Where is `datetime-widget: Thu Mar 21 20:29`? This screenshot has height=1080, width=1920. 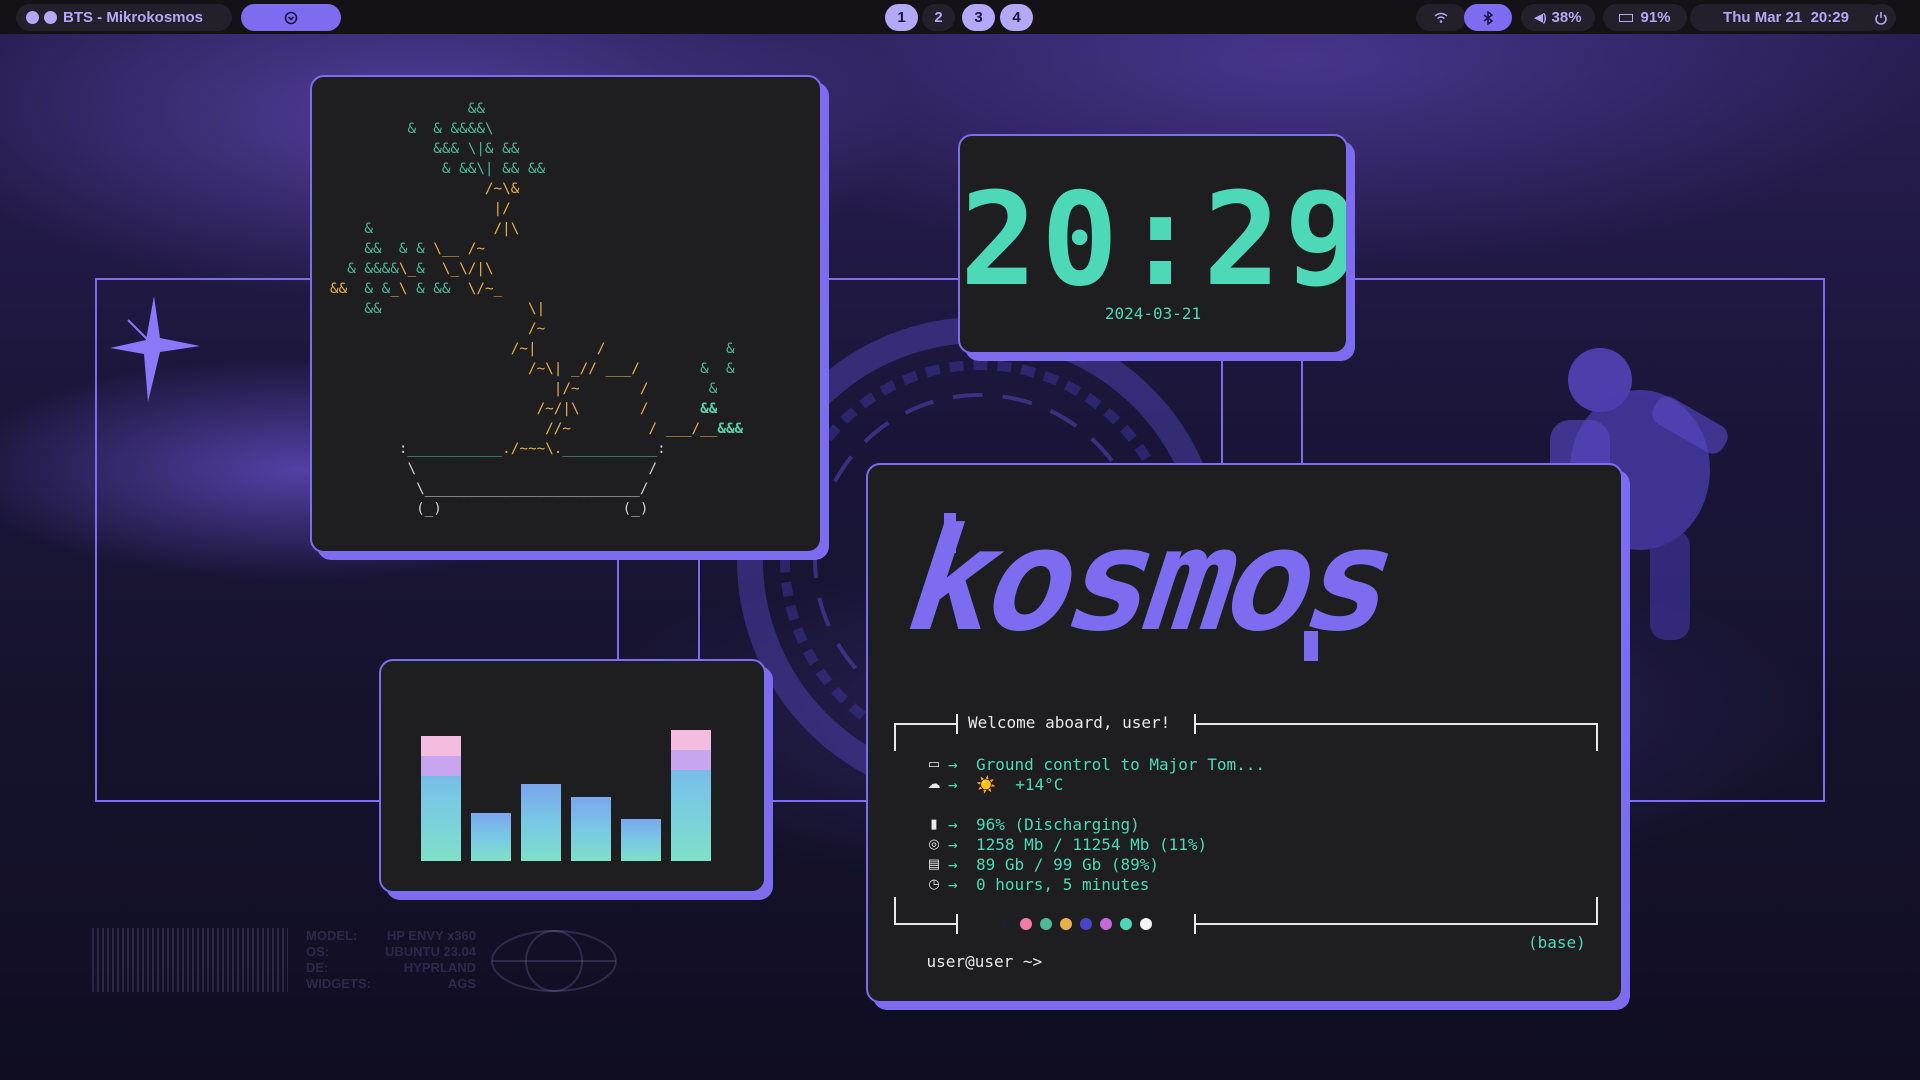 datetime-widget: Thu Mar 21 20:29 is located at coordinates (1786, 17).